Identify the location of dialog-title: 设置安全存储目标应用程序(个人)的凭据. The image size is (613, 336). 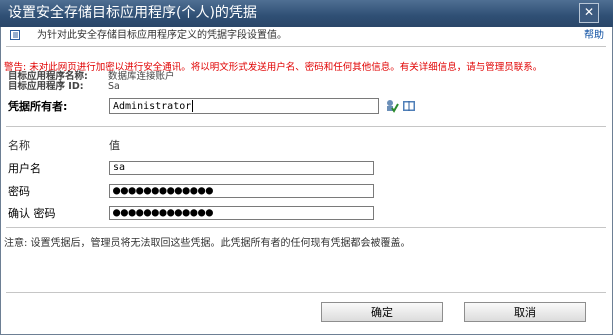
(132, 13).